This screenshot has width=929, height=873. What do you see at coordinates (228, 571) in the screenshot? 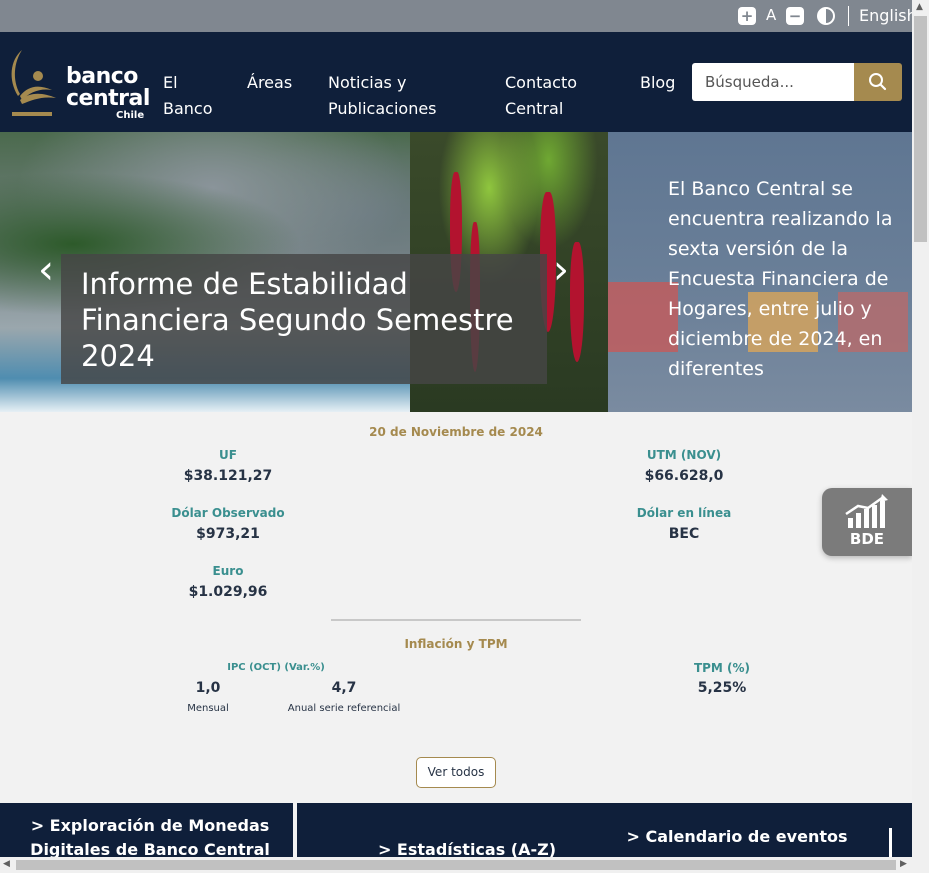
I see `euro-label: Euro` at bounding box center [228, 571].